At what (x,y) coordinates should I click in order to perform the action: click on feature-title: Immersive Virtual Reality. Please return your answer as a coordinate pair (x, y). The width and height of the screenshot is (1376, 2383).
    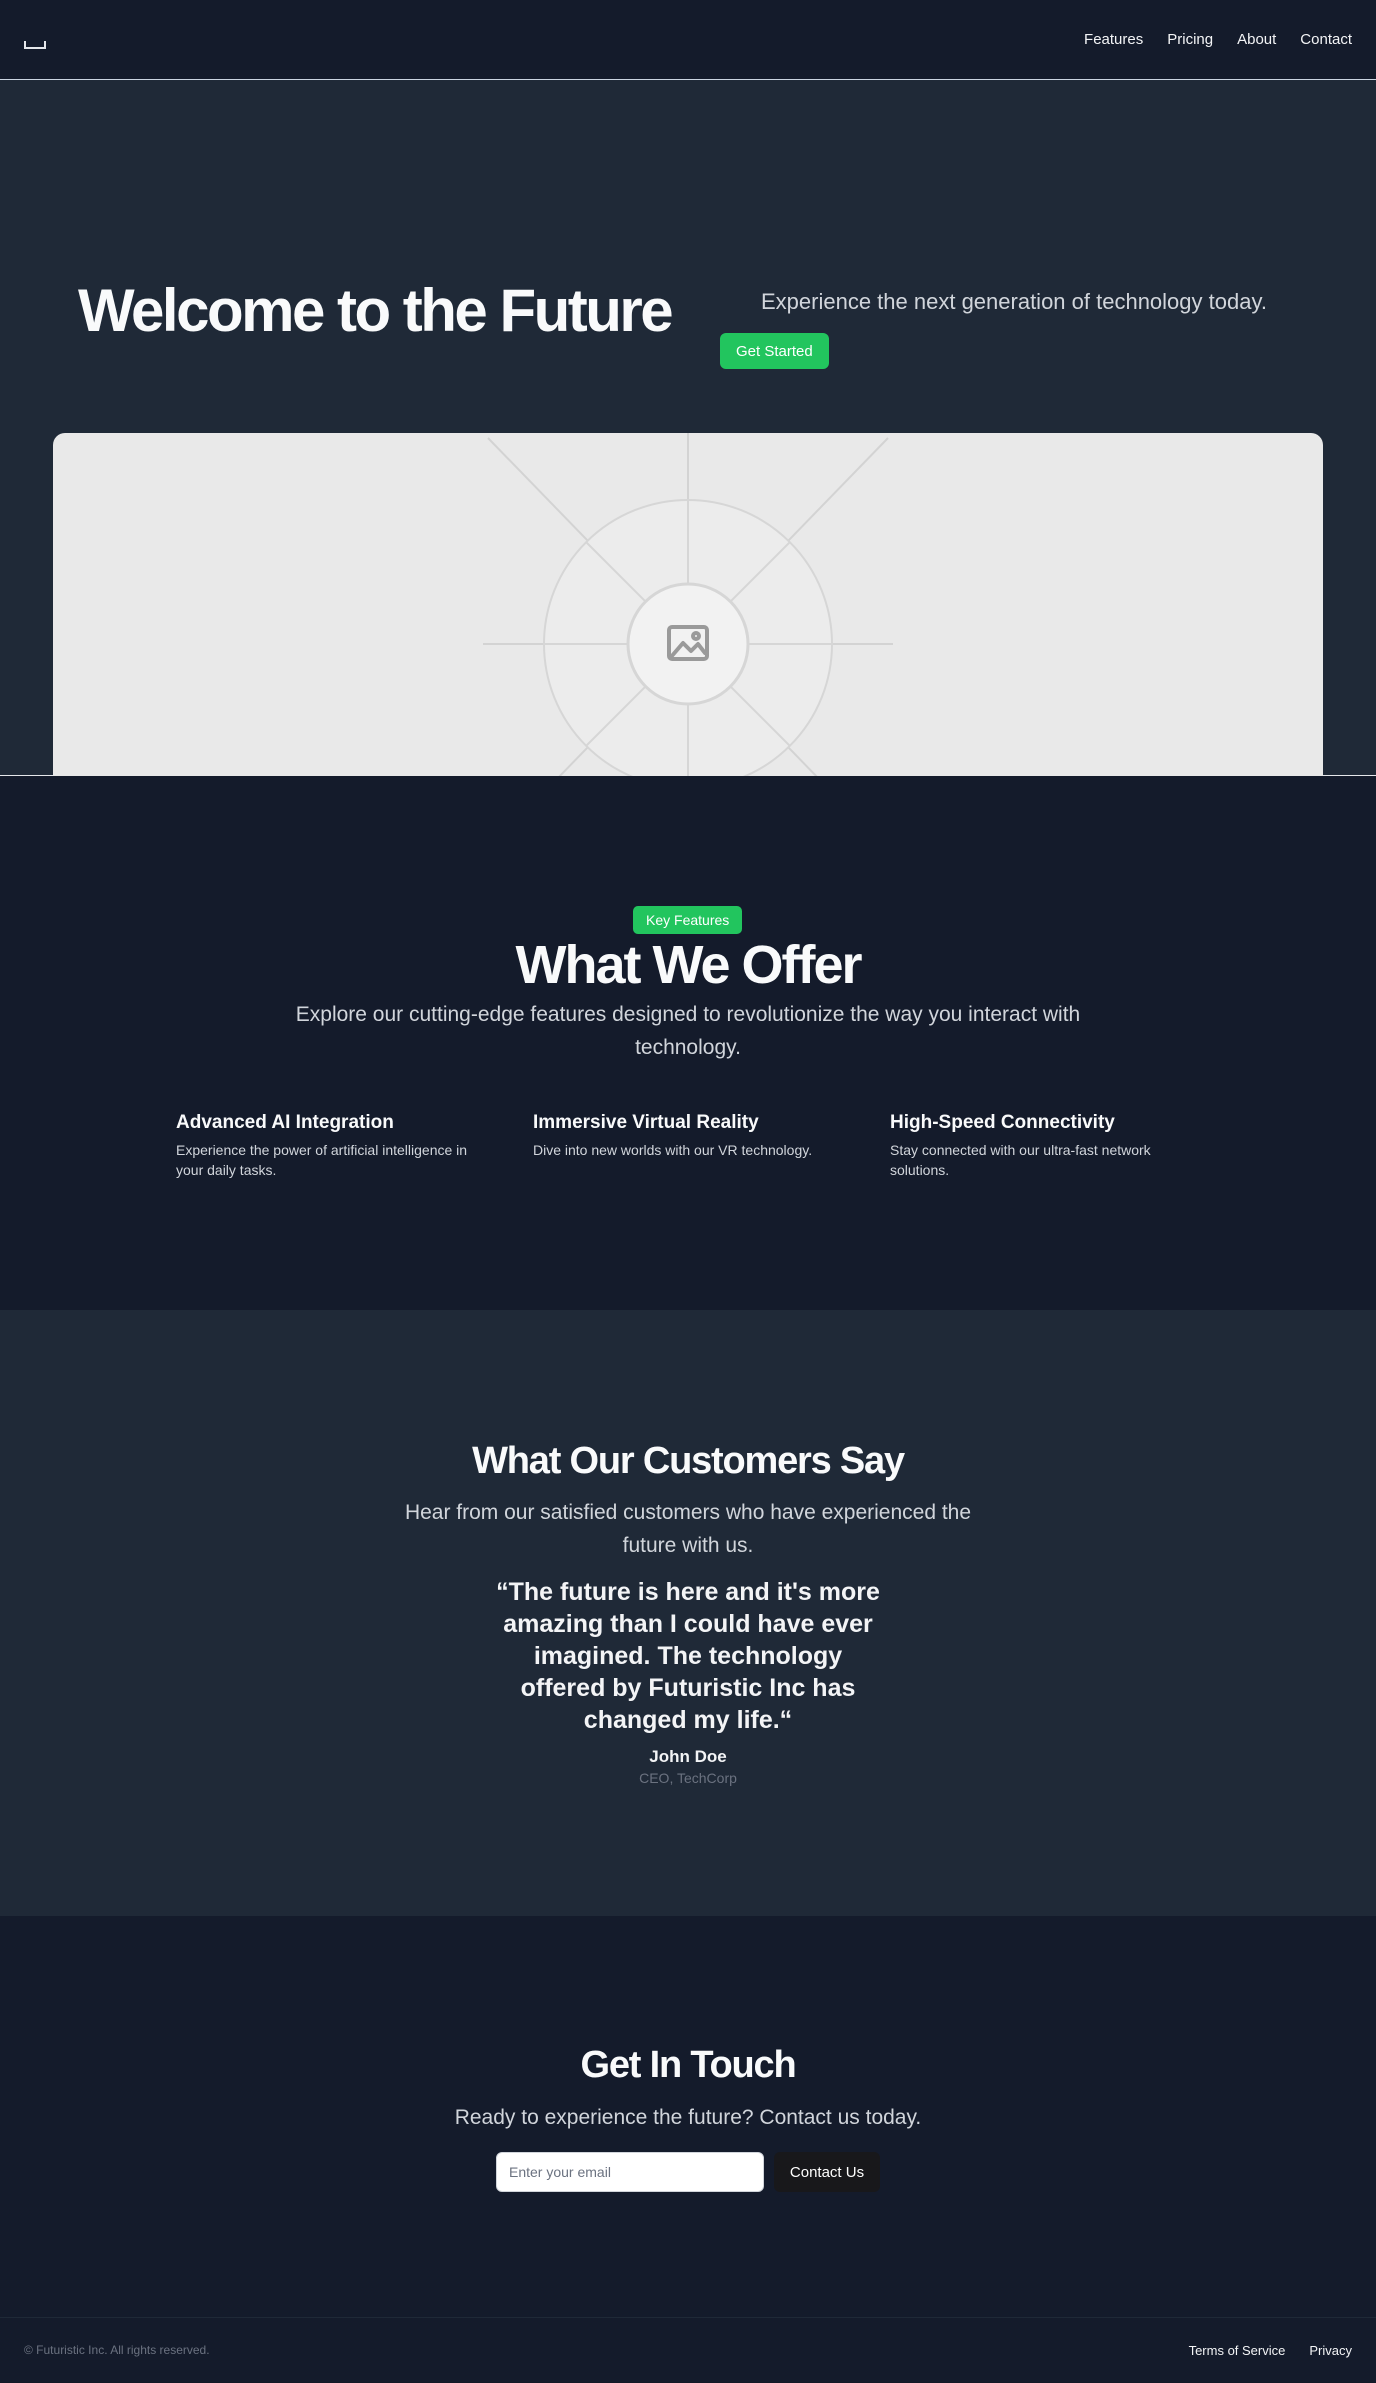
    Looking at the image, I should click on (646, 1122).